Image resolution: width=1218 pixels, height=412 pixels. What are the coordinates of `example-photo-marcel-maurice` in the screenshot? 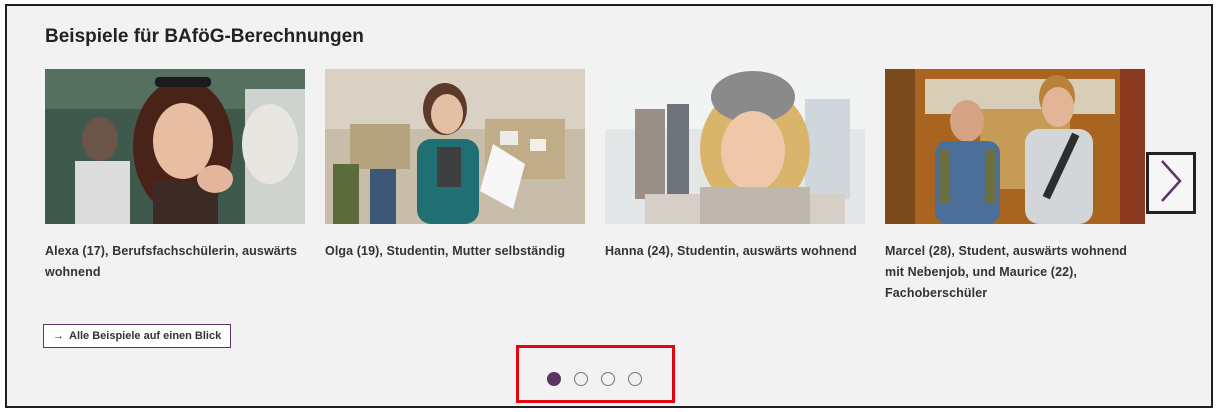 It's located at (1015, 146).